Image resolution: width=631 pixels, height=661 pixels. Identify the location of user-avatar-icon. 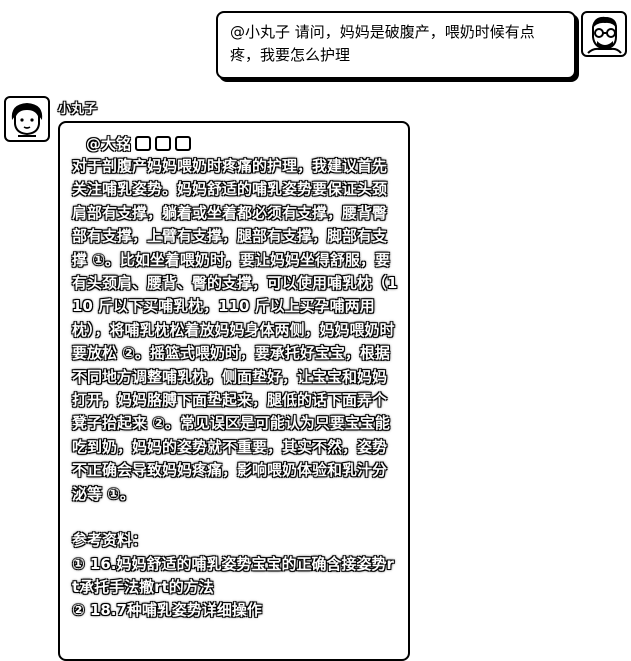
(604, 35).